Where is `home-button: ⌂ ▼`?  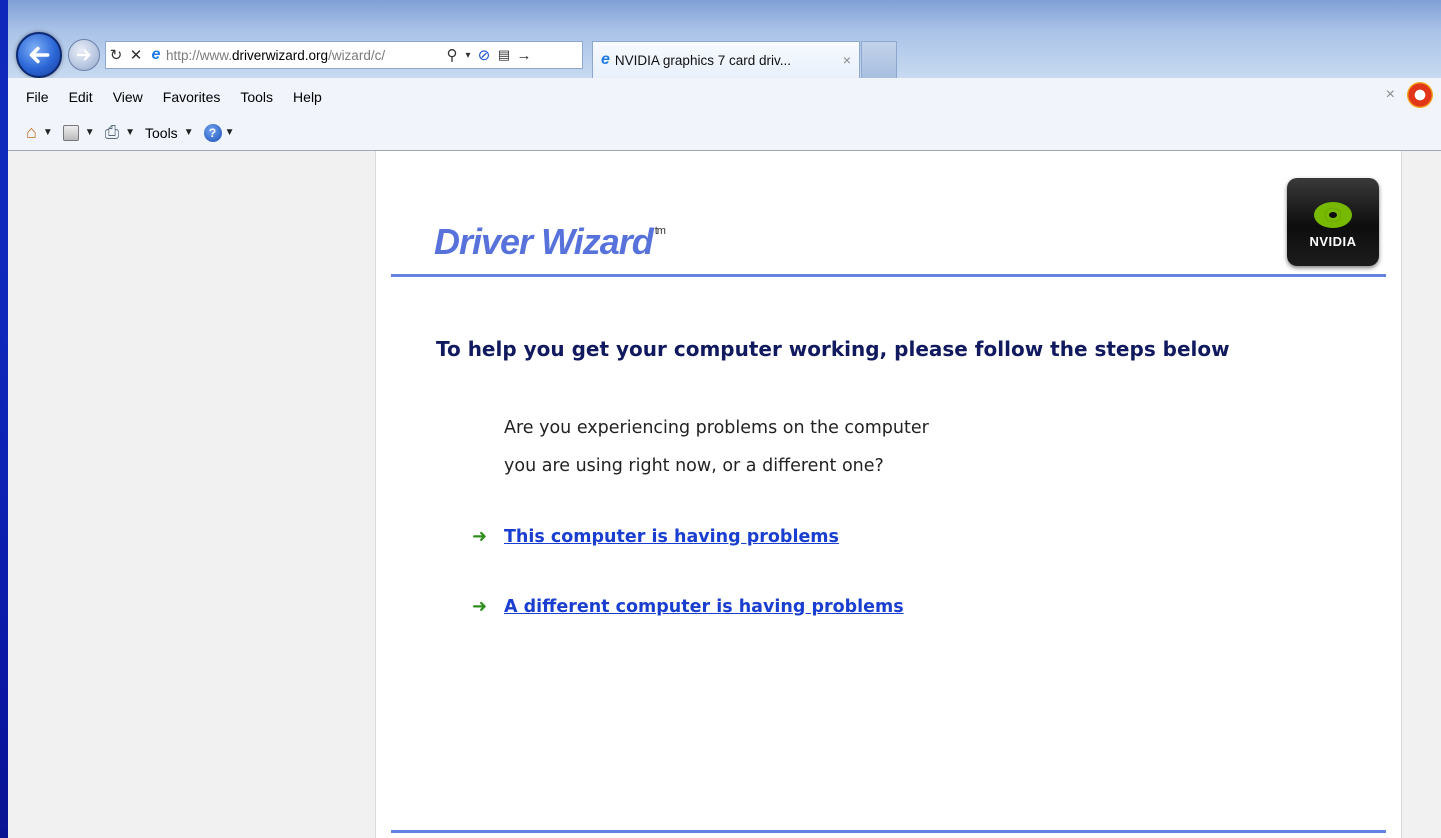 home-button: ⌂ ▼ is located at coordinates (39, 132).